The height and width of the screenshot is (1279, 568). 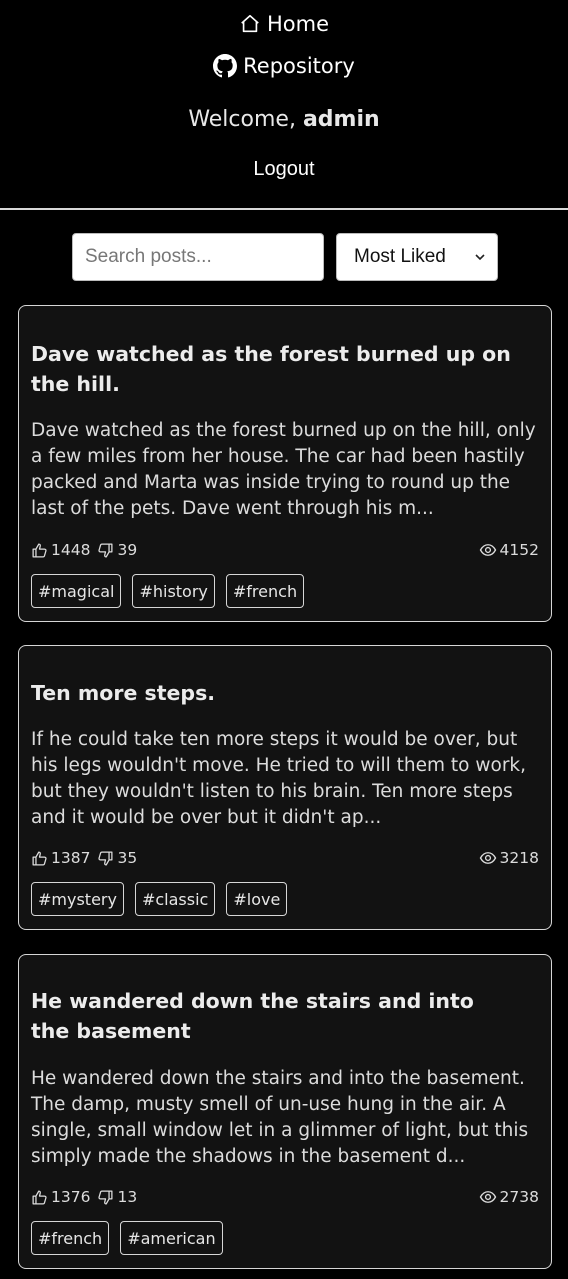 I want to click on post-tags: #mystery #classic #love, so click(x=159, y=899).